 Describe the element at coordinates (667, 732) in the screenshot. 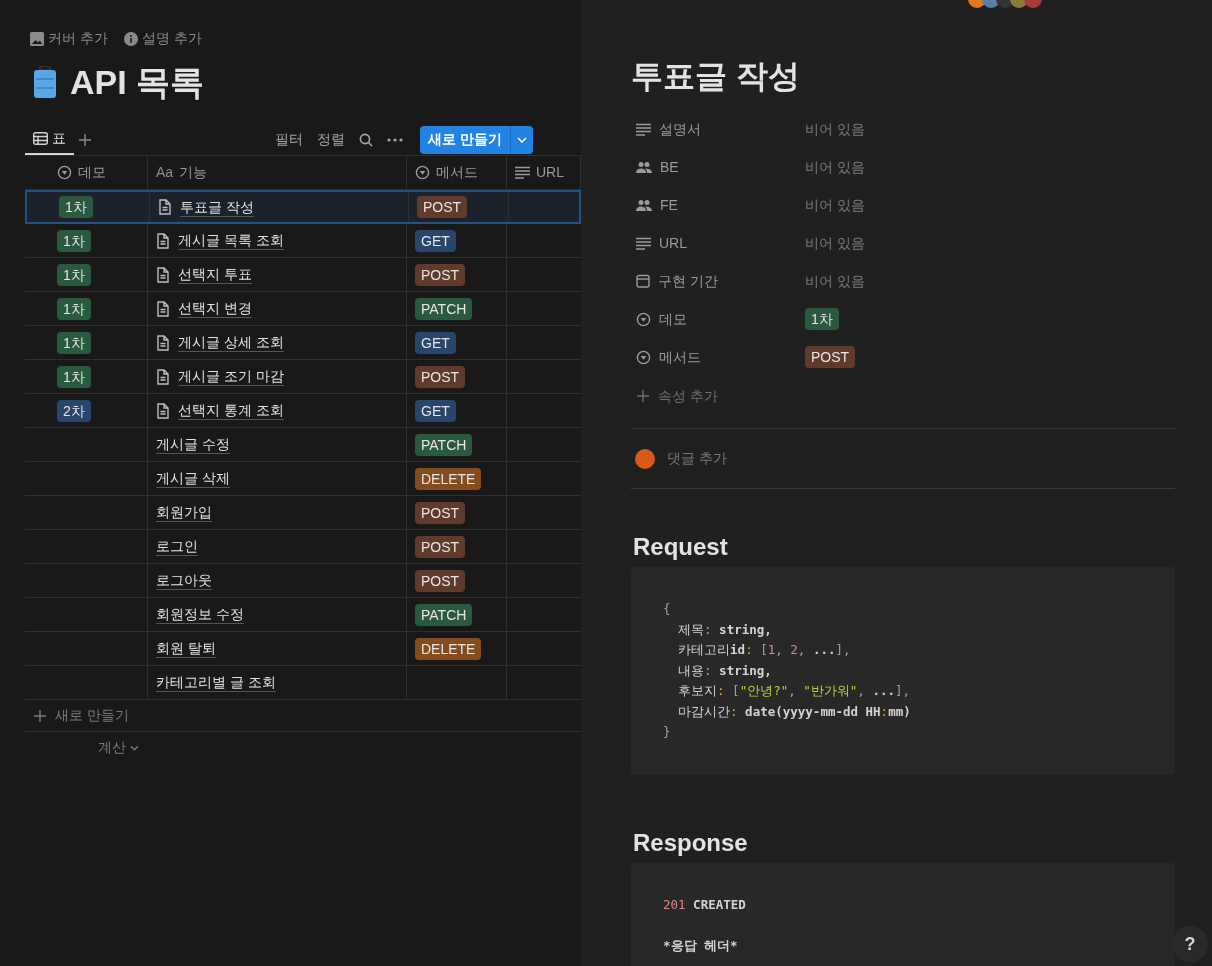

I see `code-line: }` at that location.